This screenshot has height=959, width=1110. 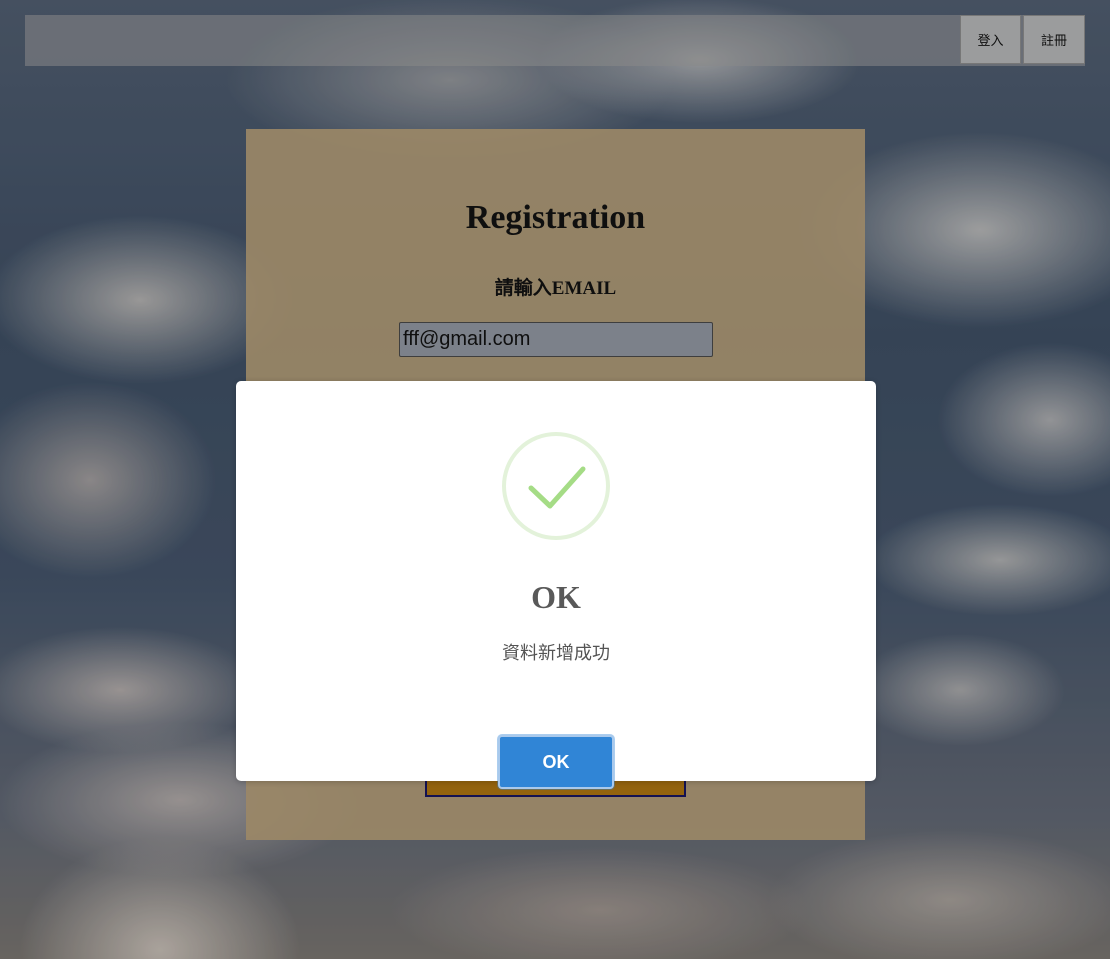 What do you see at coordinates (556, 653) in the screenshot?
I see `dialog-message: 資料新增成功` at bounding box center [556, 653].